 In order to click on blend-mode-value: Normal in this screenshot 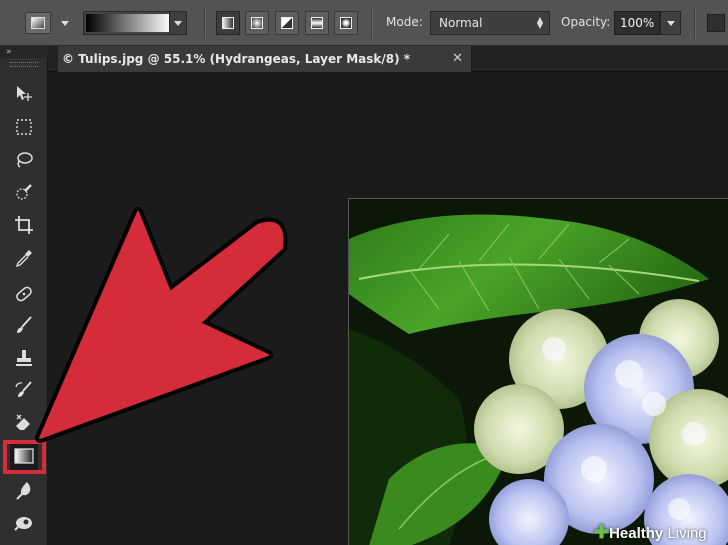, I will do `click(461, 23)`.